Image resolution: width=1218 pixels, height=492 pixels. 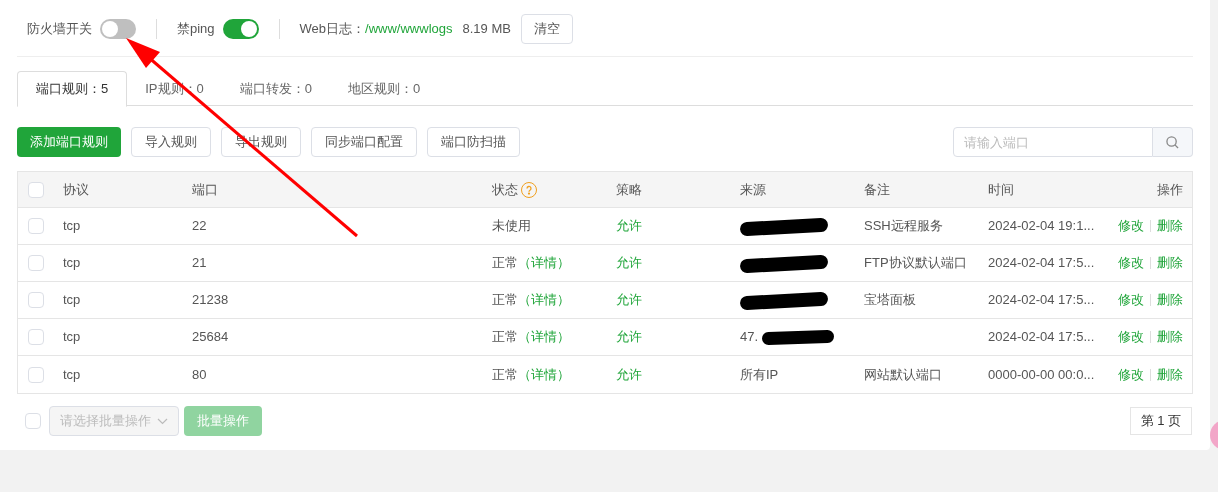 What do you see at coordinates (890, 300) in the screenshot?
I see `table-cell-text: 宝塔面板` at bounding box center [890, 300].